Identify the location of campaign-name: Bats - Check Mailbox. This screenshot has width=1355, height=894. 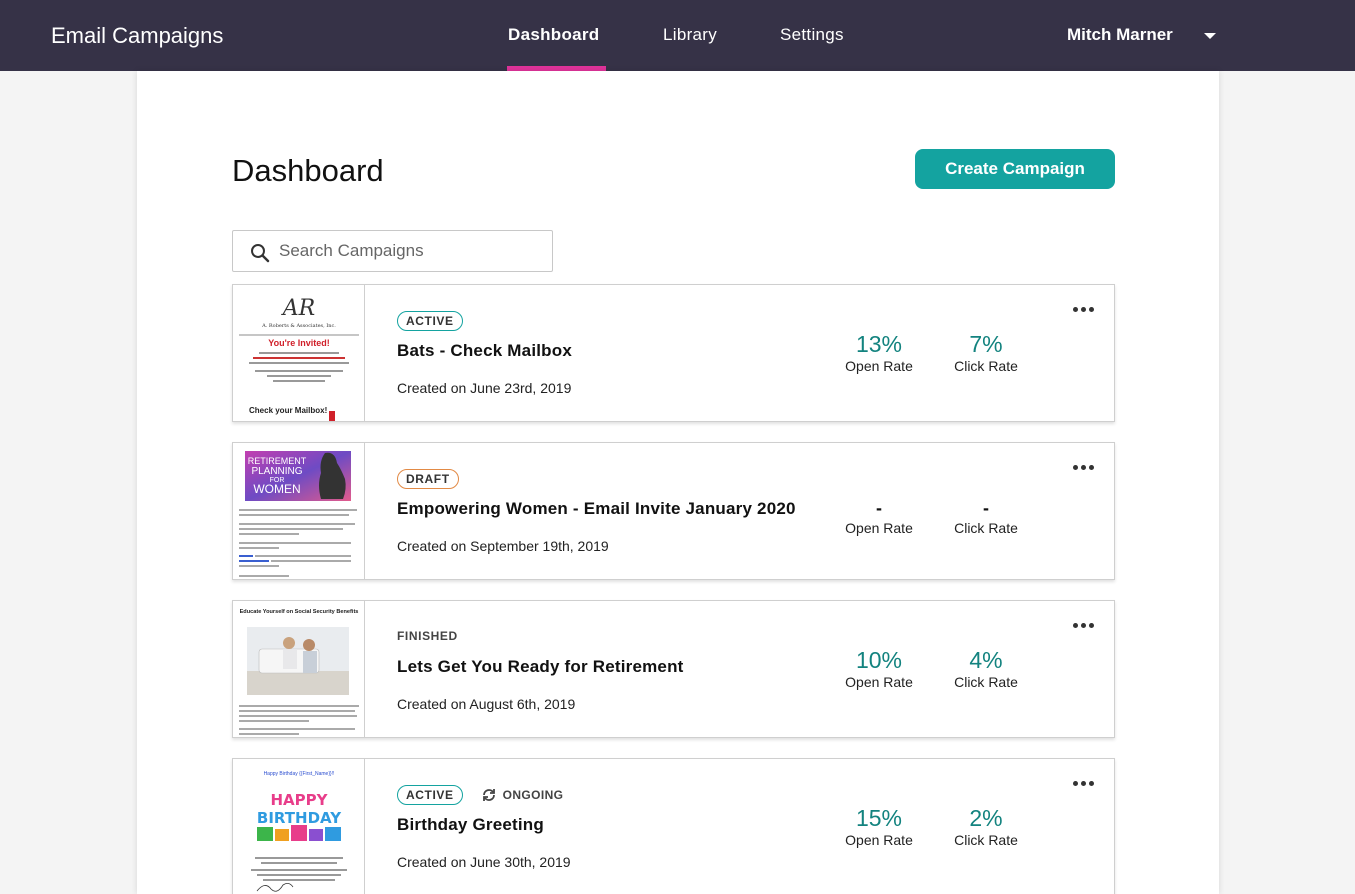
(484, 351).